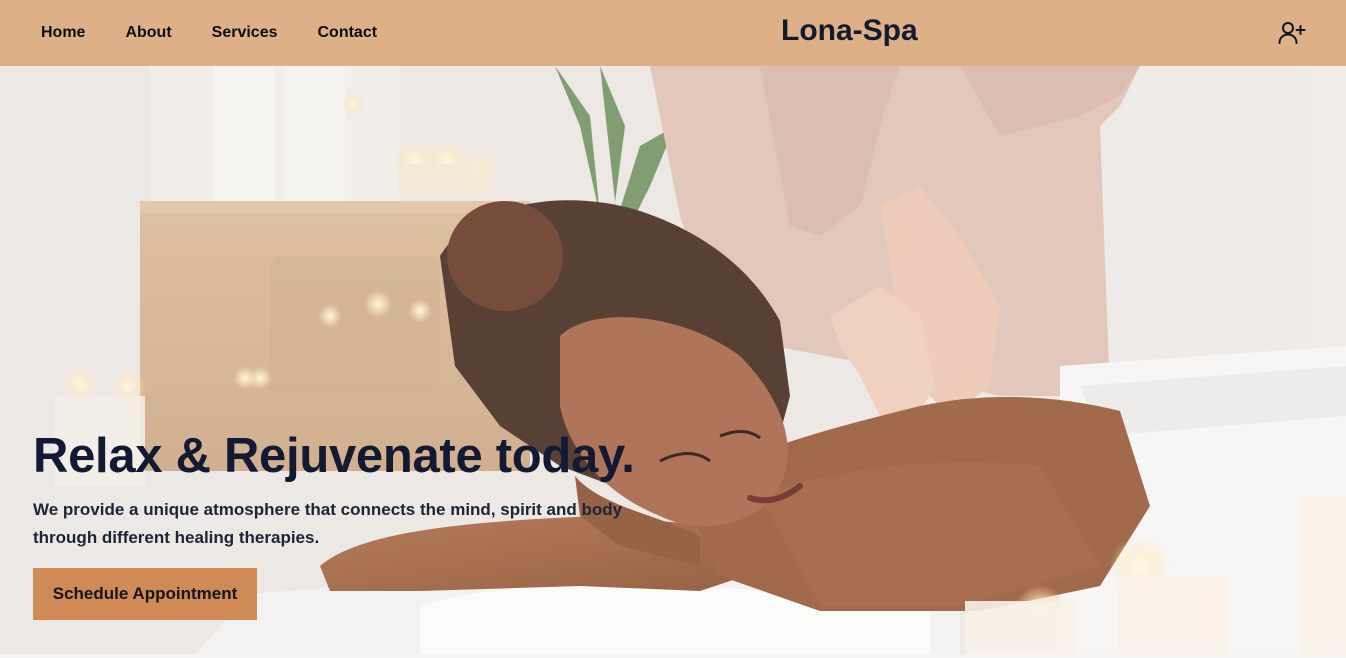  I want to click on nav-link-contact: Contact, so click(348, 33).